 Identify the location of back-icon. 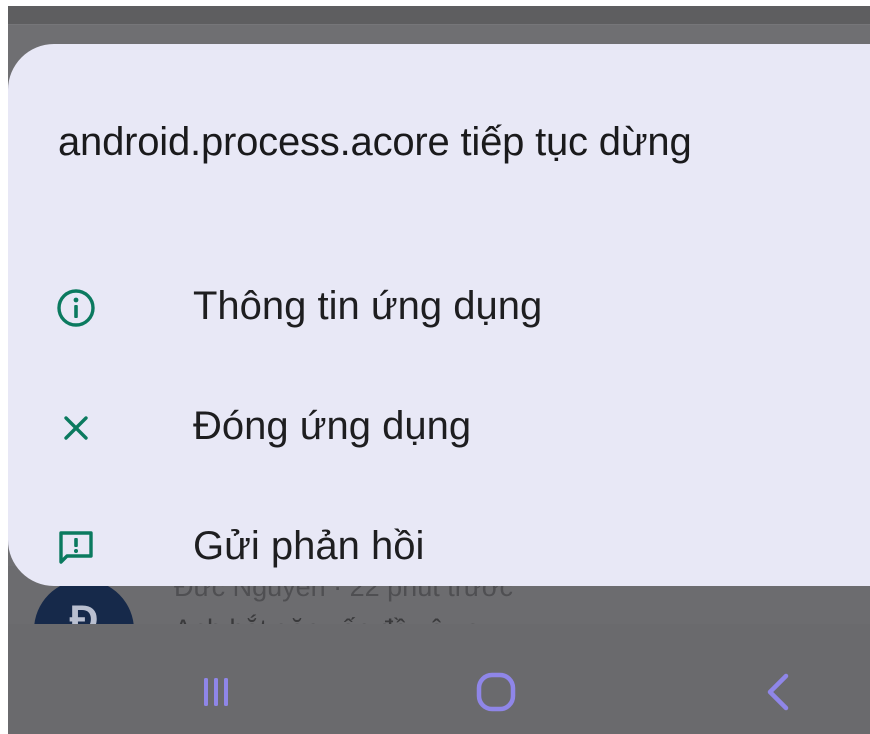
(778, 694).